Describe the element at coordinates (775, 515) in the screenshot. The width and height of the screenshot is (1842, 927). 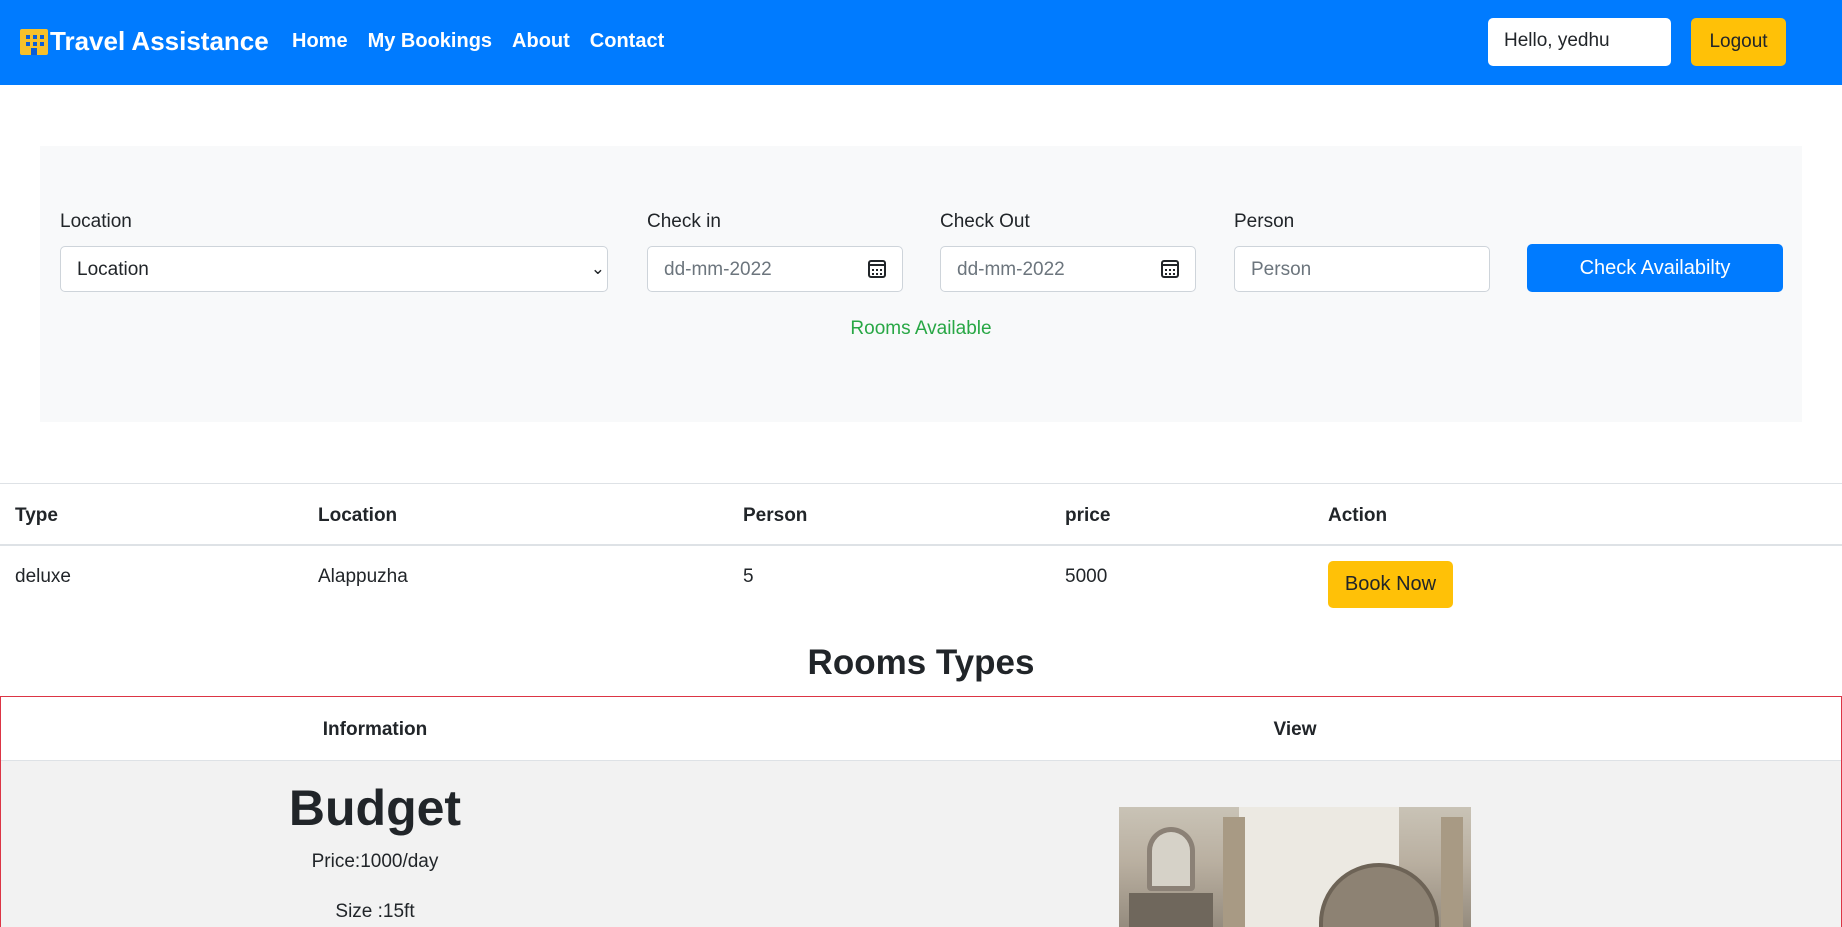
I see `header-person: Person` at that location.